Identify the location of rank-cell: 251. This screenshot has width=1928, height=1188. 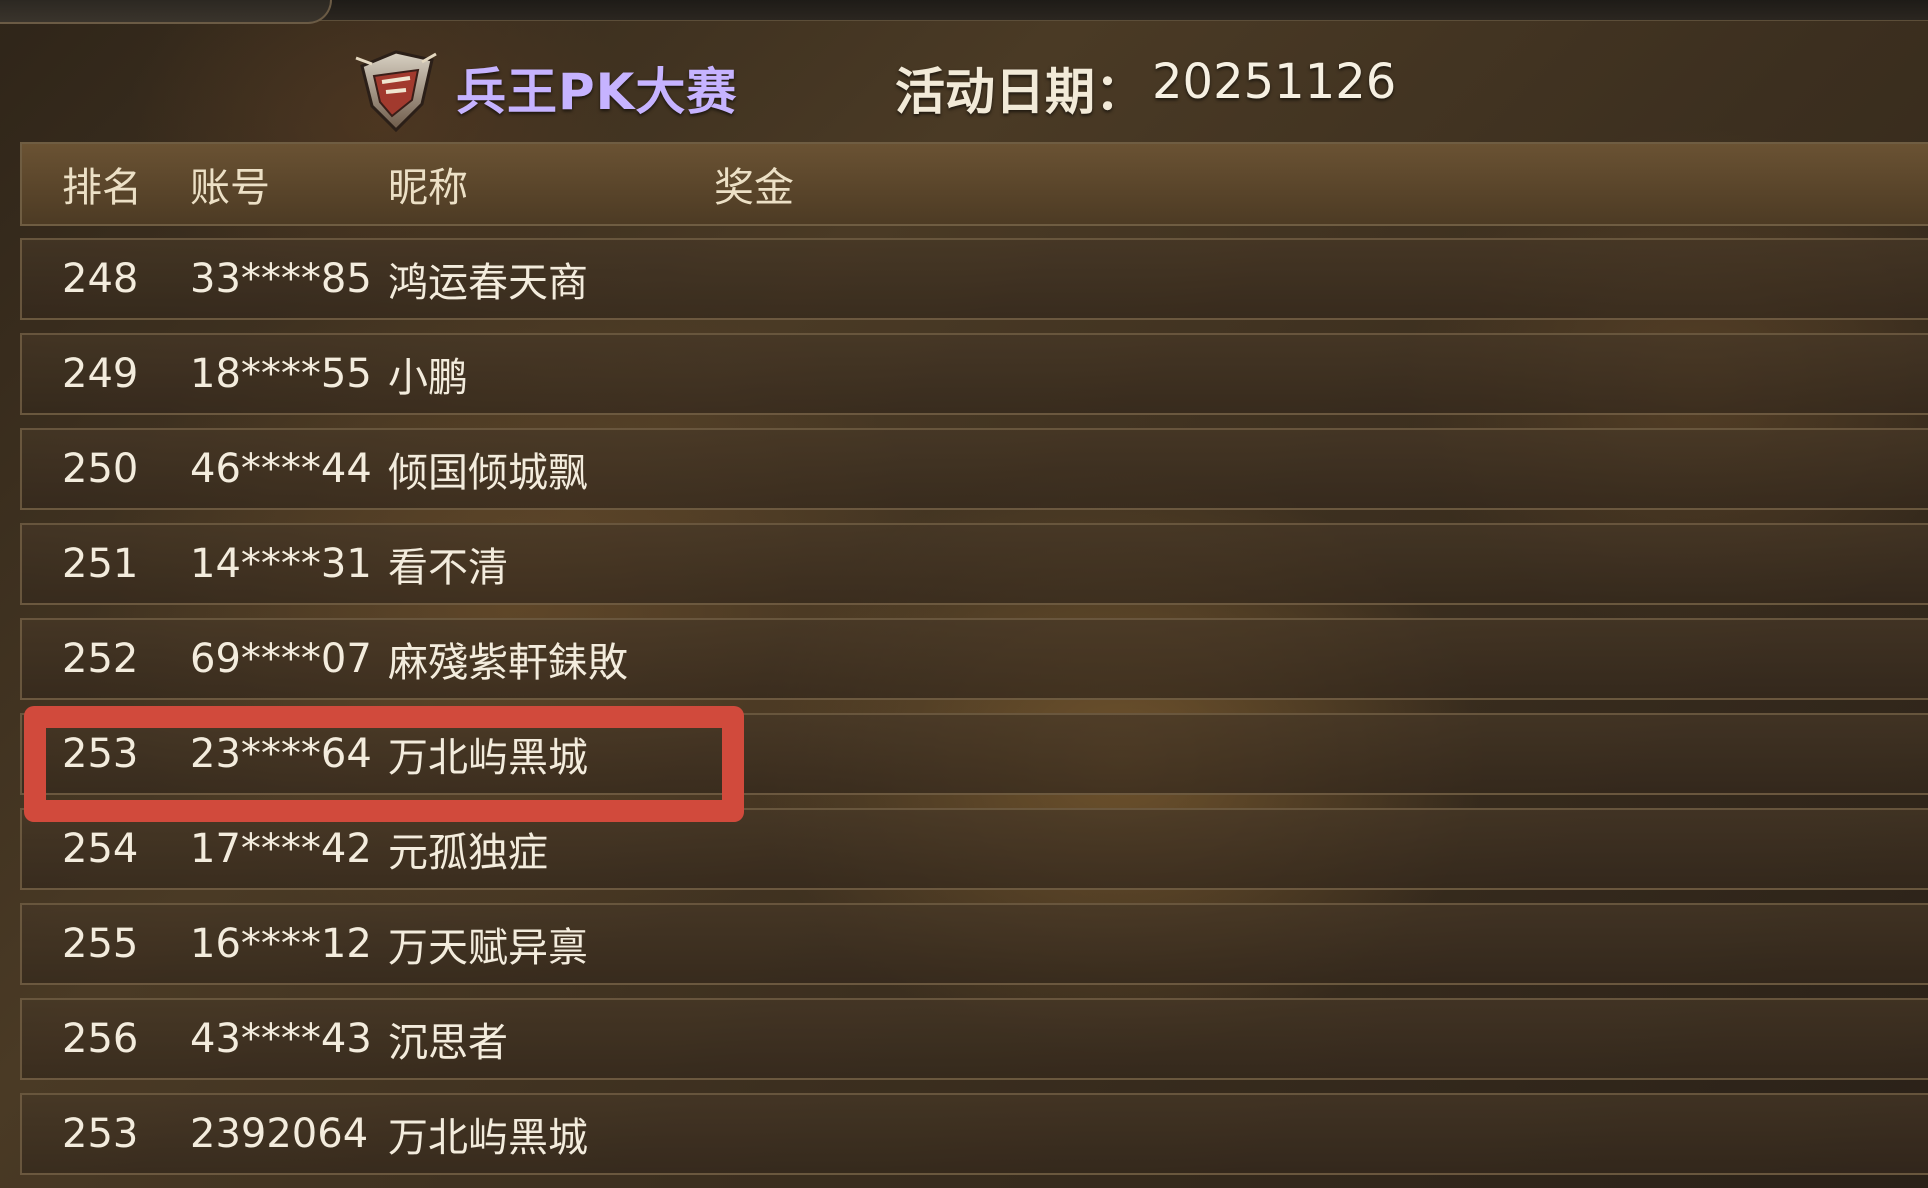
(100, 564).